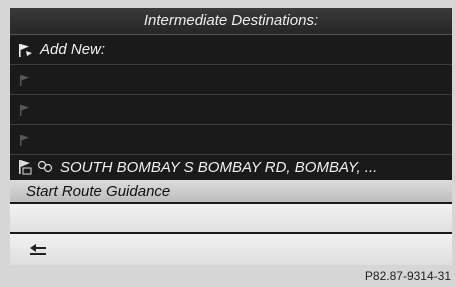  What do you see at coordinates (231, 218) in the screenshot?
I see `empty-action-bar` at bounding box center [231, 218].